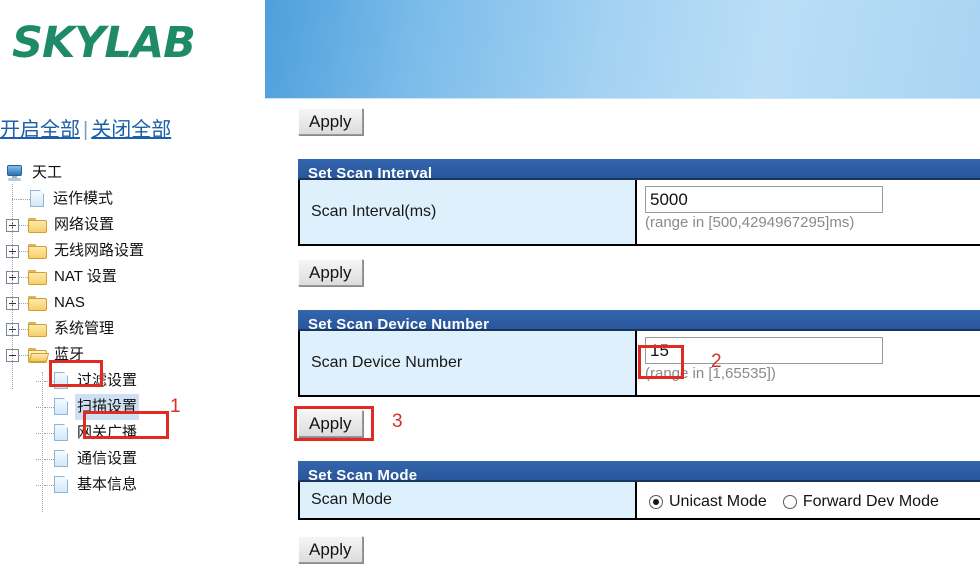 This screenshot has height=586, width=980. I want to click on radio-unselected-icon, so click(789, 502).